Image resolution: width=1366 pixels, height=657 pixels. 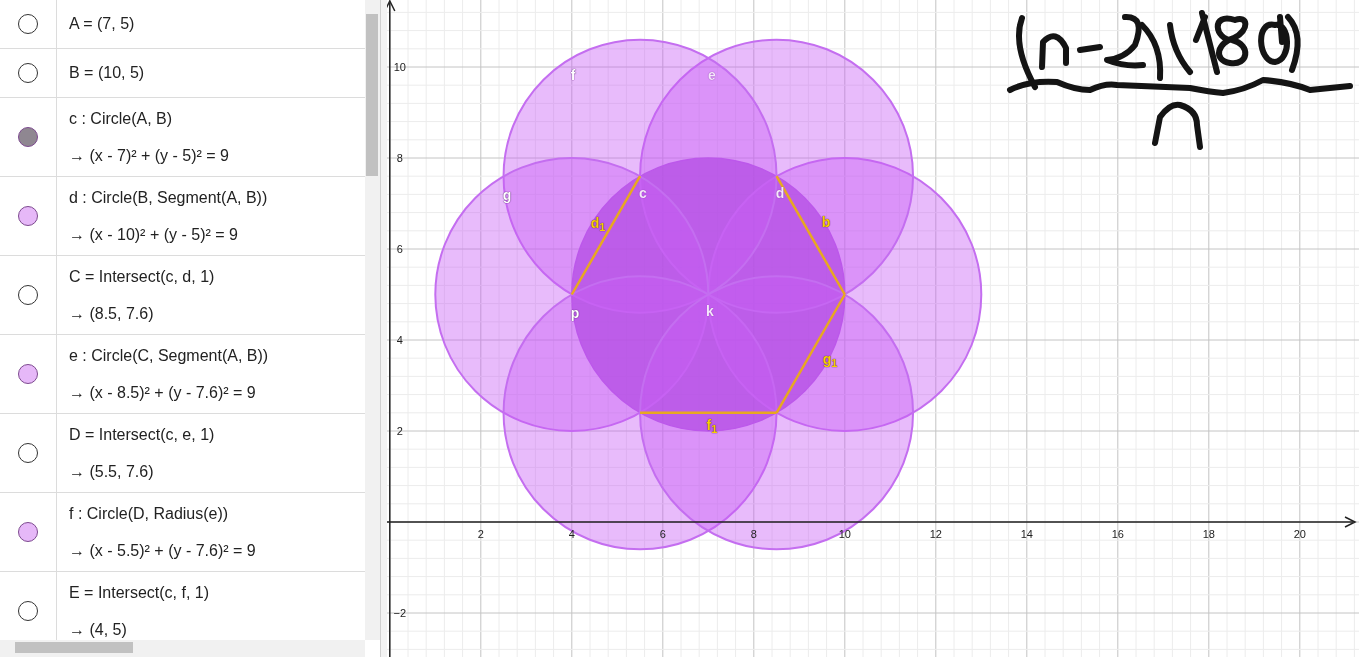 What do you see at coordinates (1117, 534) in the screenshot?
I see `tick-label: 16` at bounding box center [1117, 534].